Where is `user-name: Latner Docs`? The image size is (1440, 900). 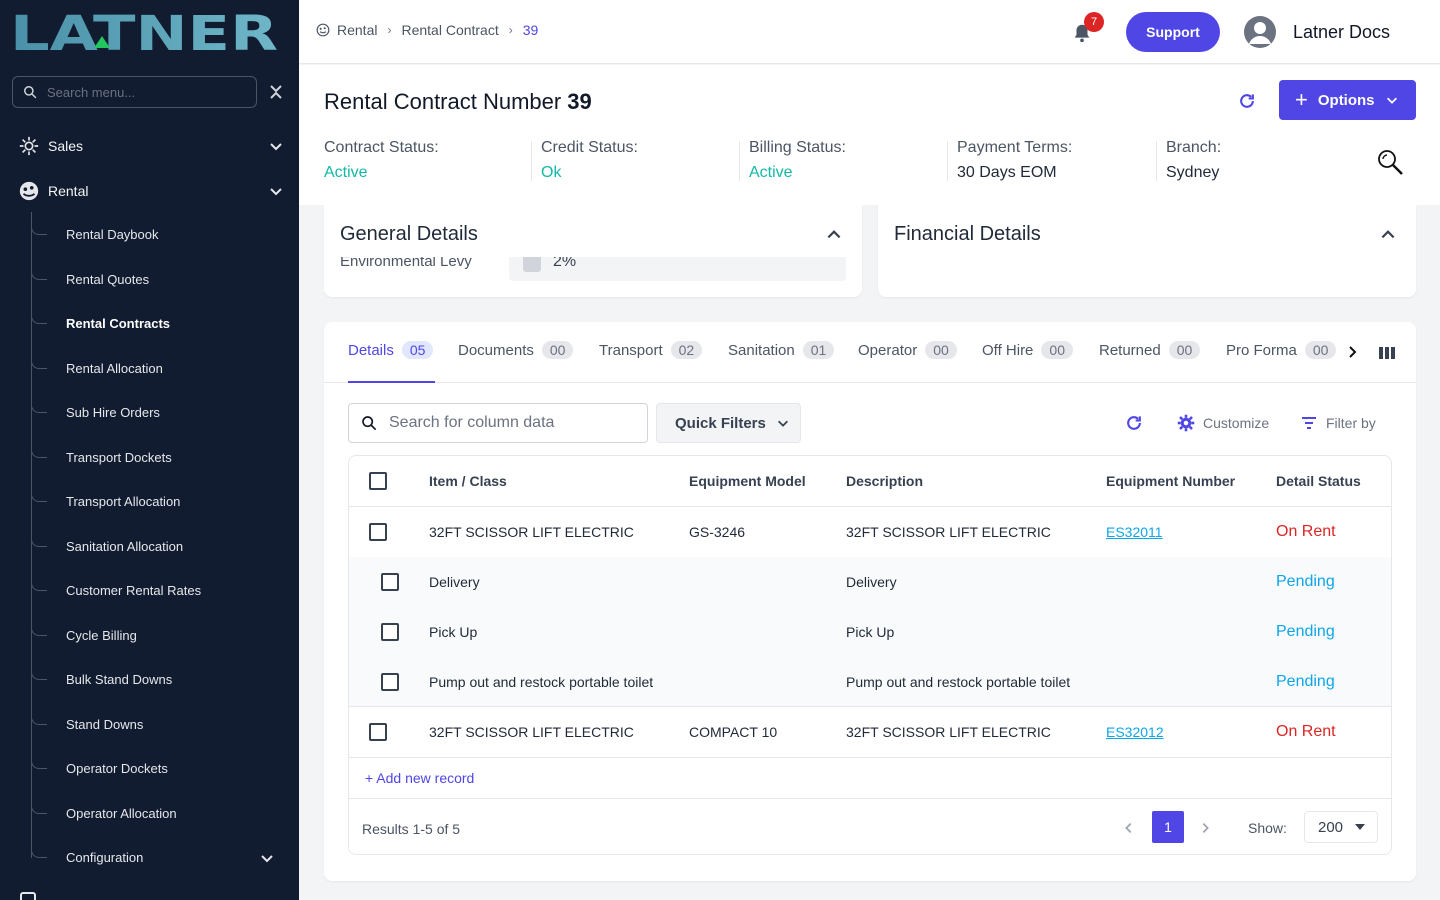
user-name: Latner Docs is located at coordinates (1341, 32).